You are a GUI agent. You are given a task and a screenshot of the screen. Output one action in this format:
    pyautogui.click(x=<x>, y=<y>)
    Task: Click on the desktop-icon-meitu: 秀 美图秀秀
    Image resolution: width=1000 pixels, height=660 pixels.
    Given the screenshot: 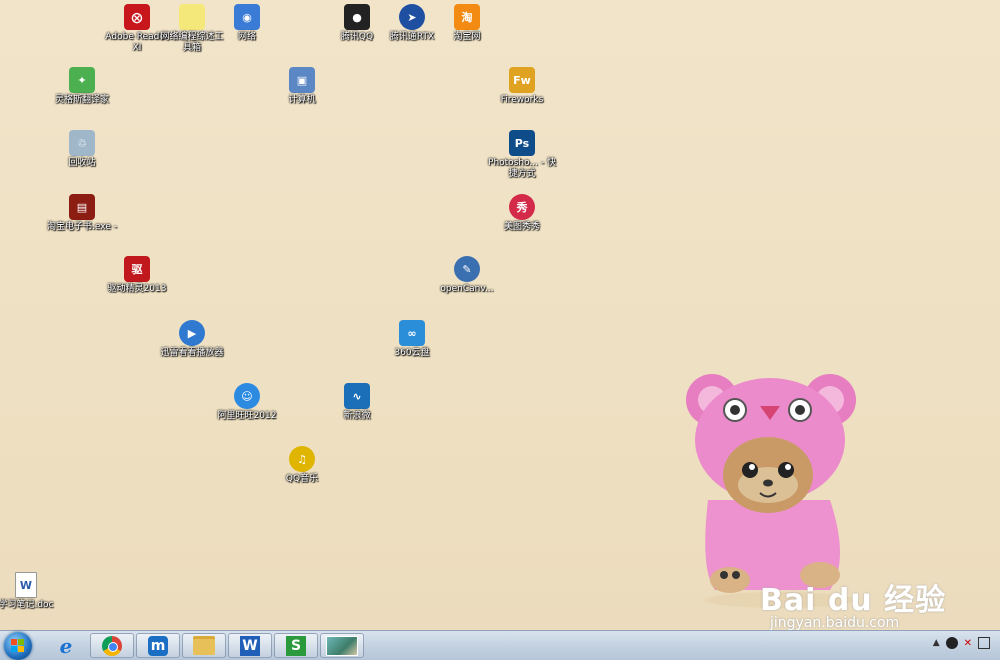 What is the action you would take?
    pyautogui.click(x=522, y=213)
    